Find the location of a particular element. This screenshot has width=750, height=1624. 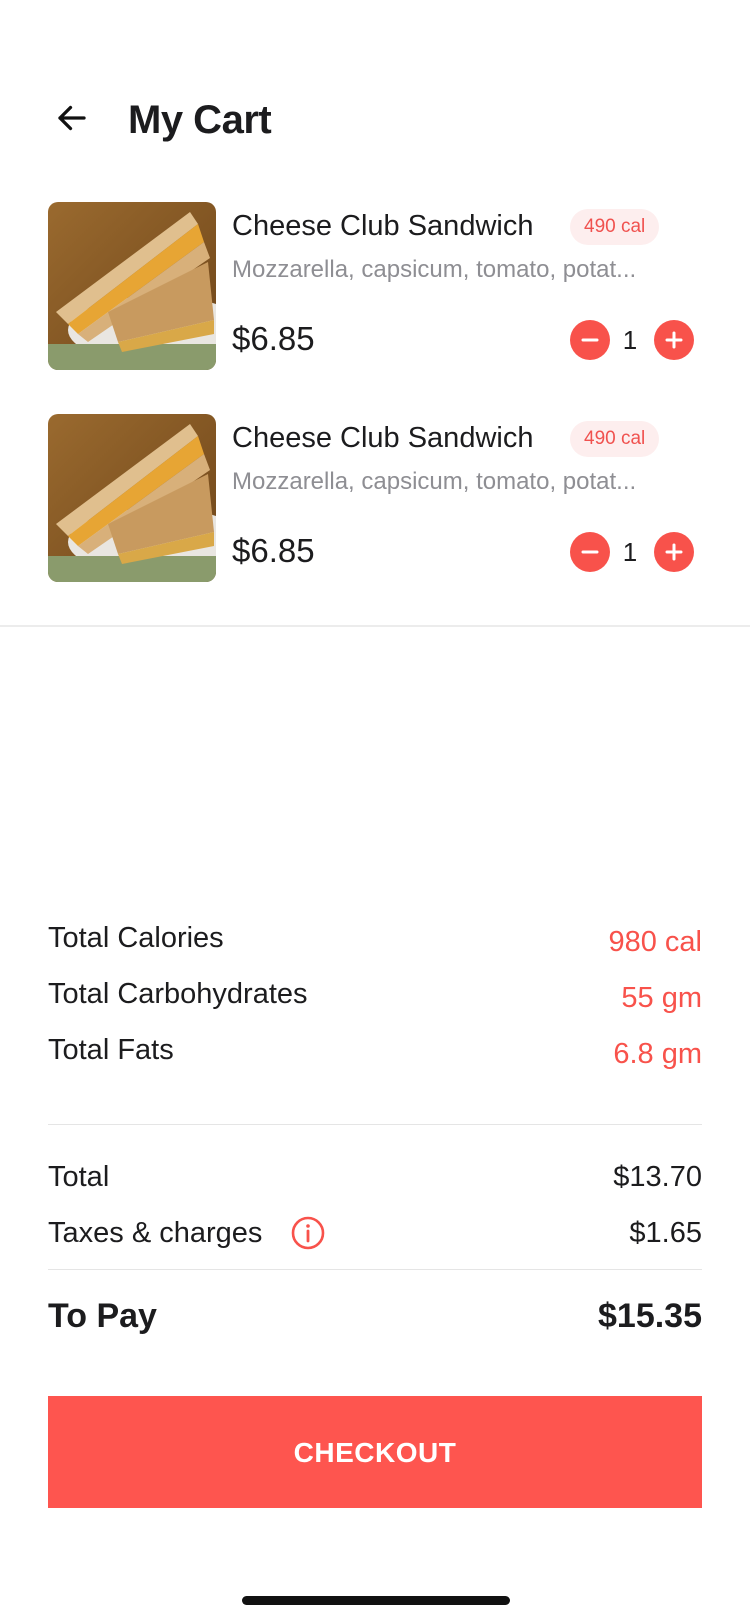

total-carbs-value: 55 gm is located at coordinates (661, 998).